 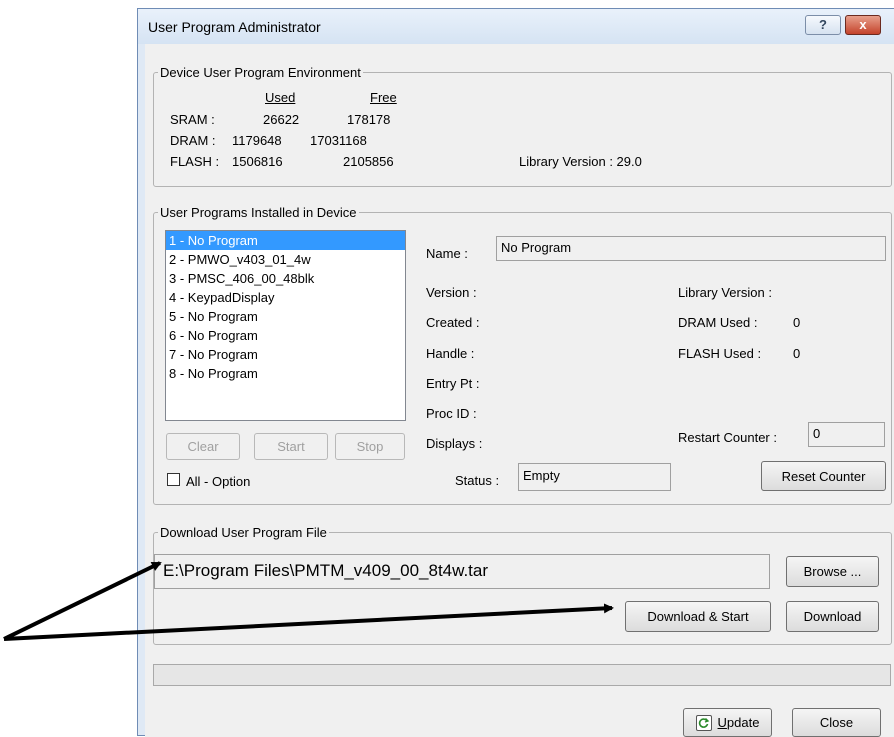 I want to click on stop-button: Stop, so click(x=370, y=446).